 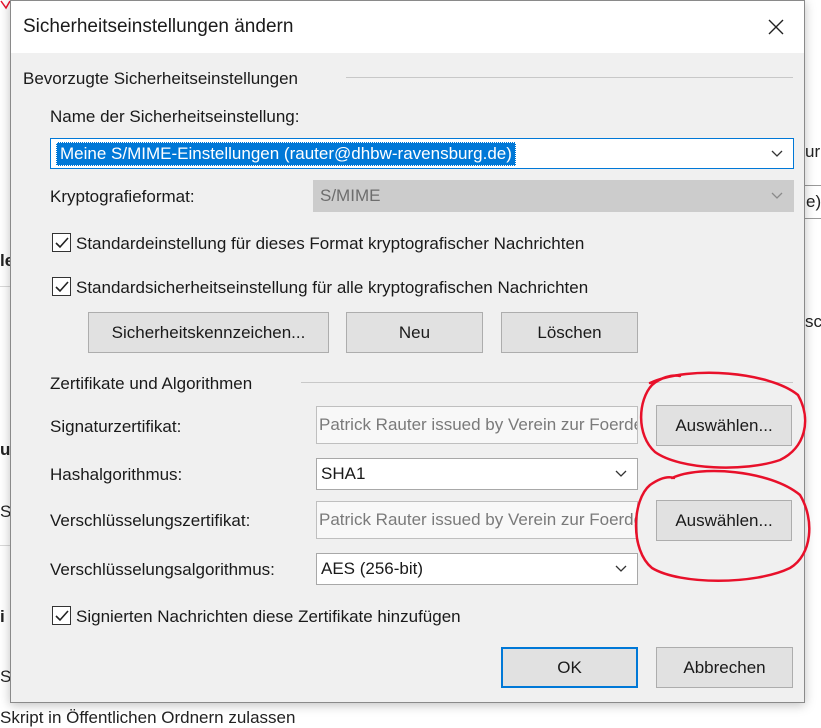 What do you see at coordinates (122, 196) in the screenshot?
I see `crypto-format-label: Kryptografieformat:` at bounding box center [122, 196].